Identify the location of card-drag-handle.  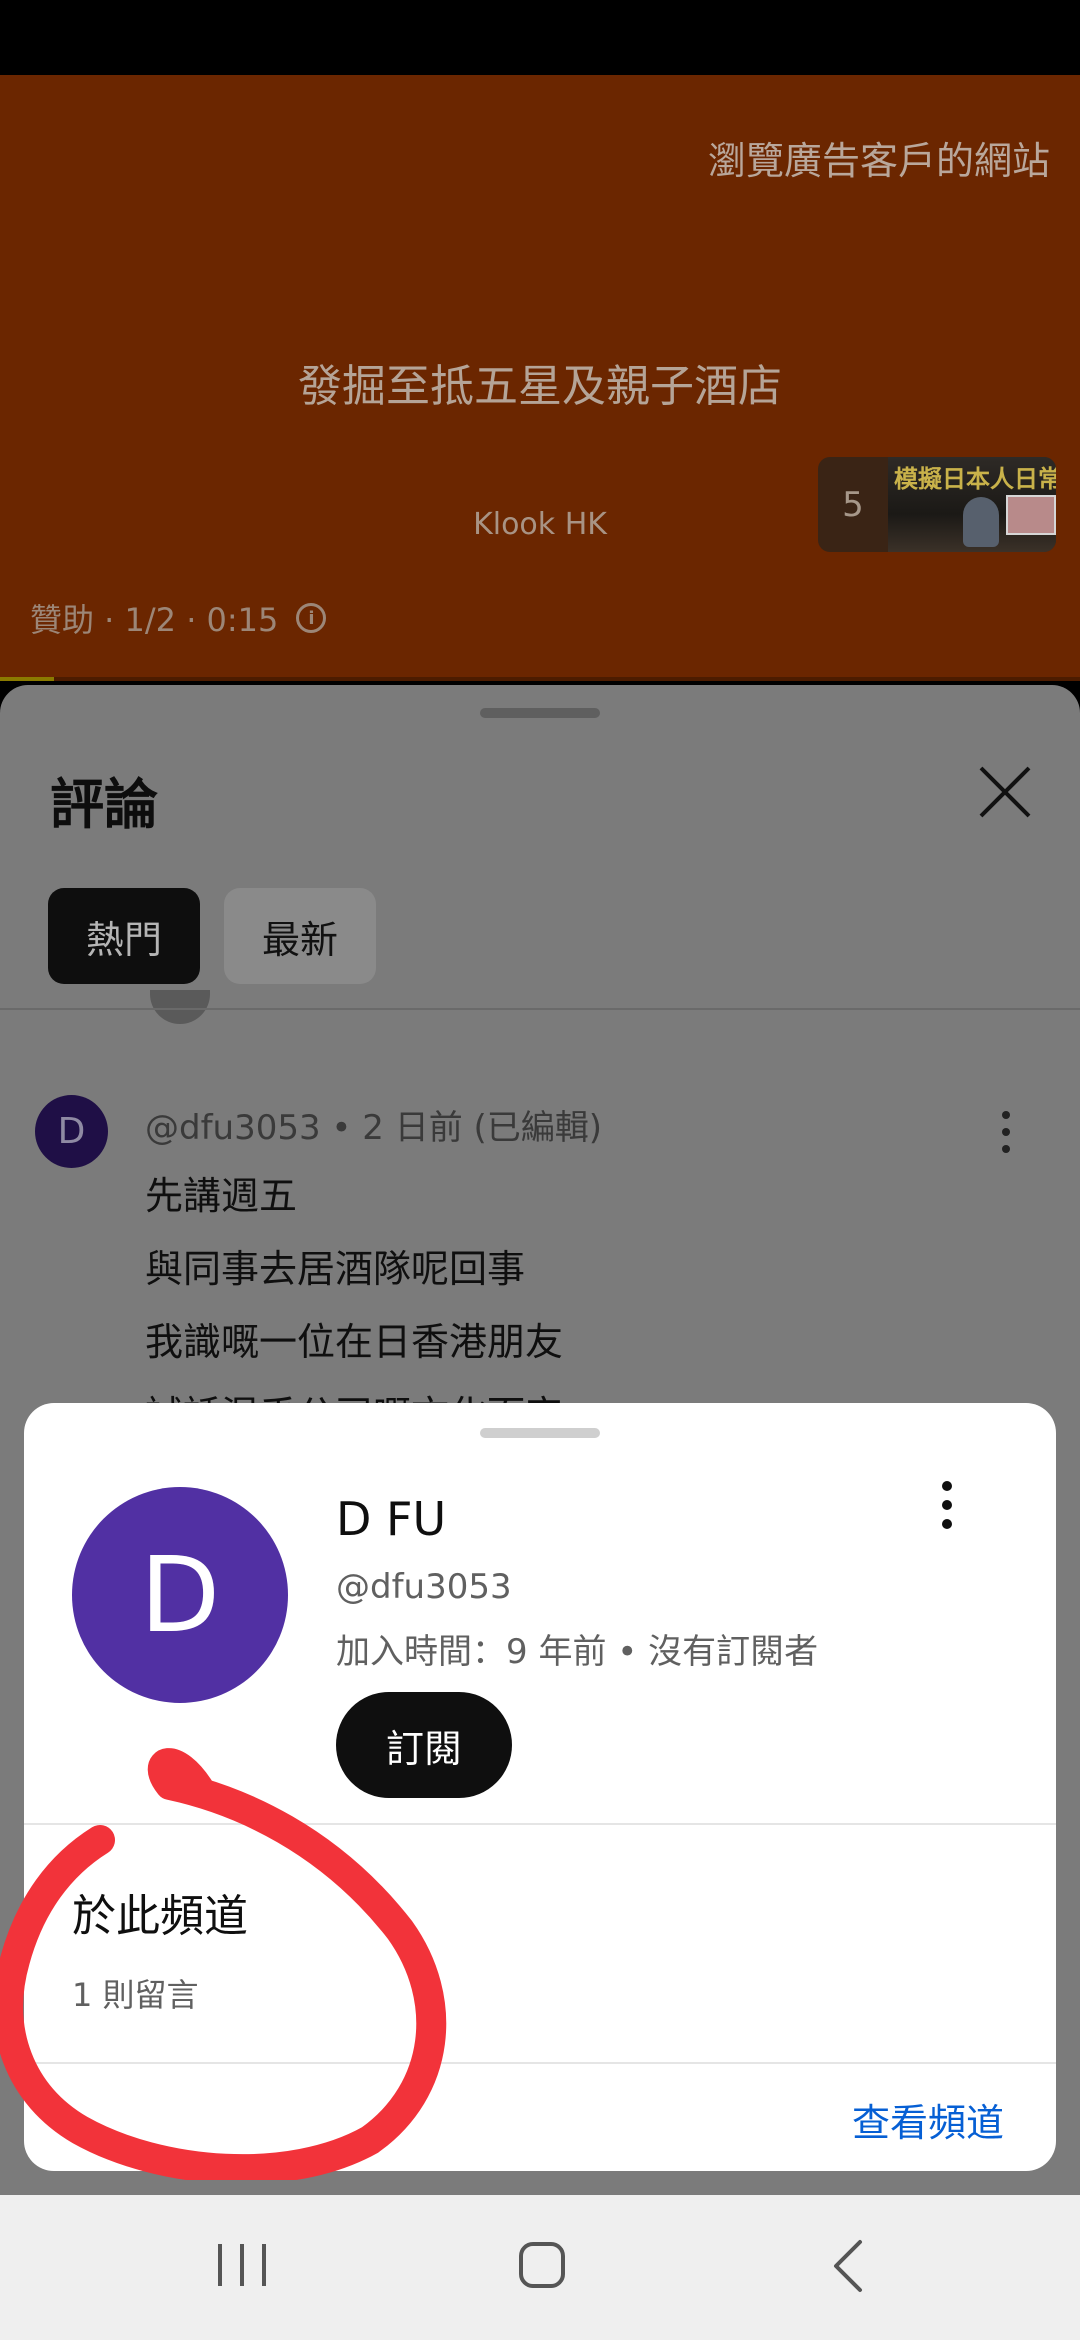
(540, 1433).